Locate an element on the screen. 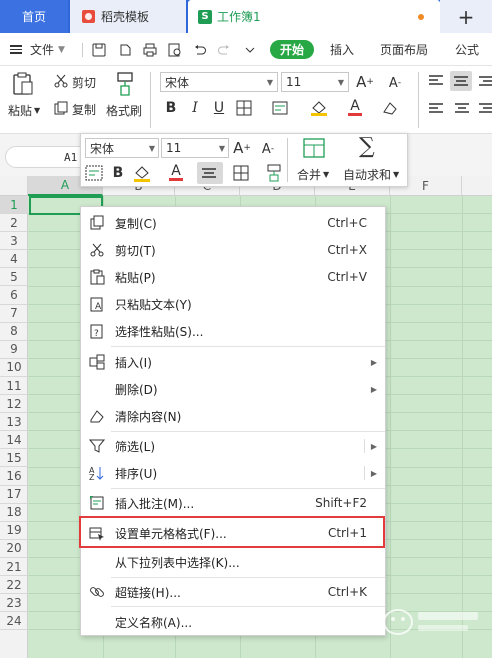 This screenshot has width=492, height=658. row-header: 11 is located at coordinates (14, 386).